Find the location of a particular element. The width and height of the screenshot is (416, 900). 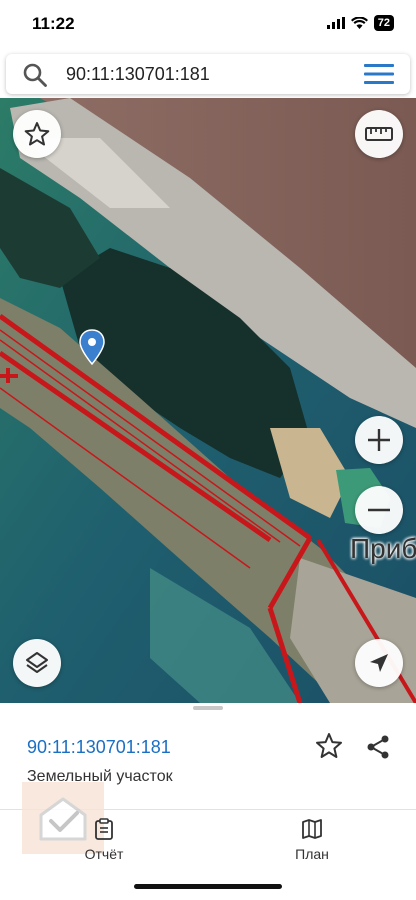

navigation-arrow-icon is located at coordinates (379, 663).